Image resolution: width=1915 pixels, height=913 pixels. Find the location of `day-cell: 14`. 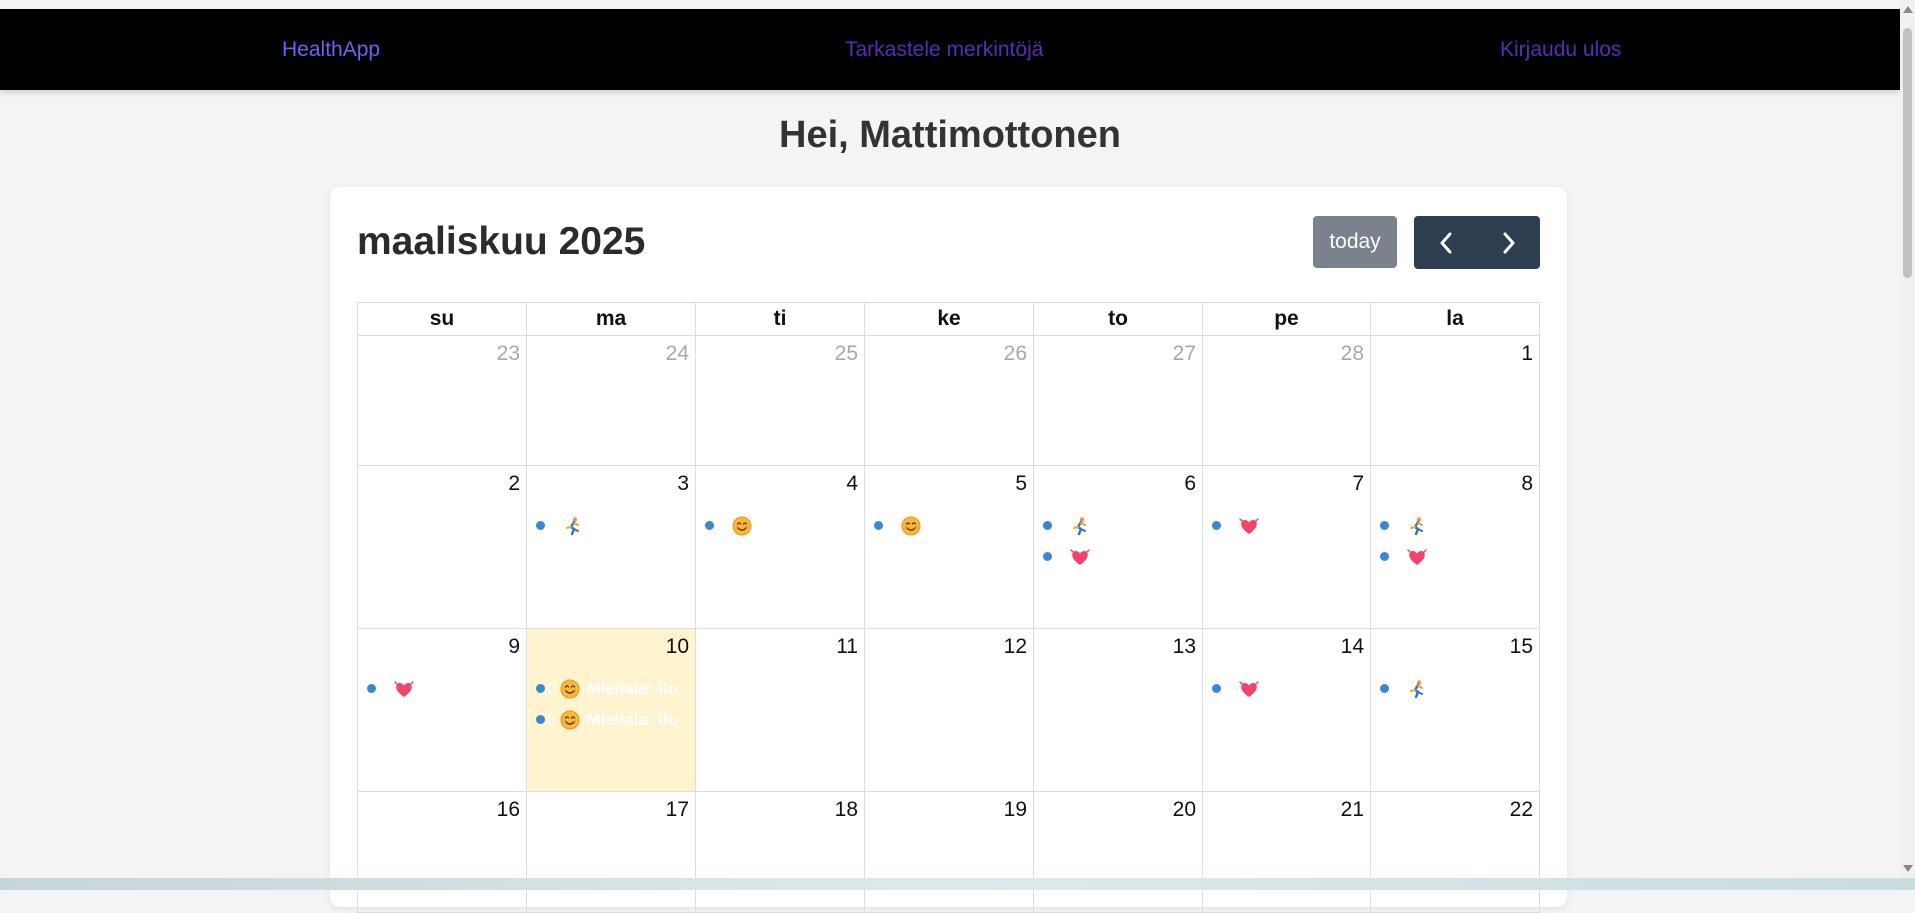

day-cell: 14 is located at coordinates (1286, 710).